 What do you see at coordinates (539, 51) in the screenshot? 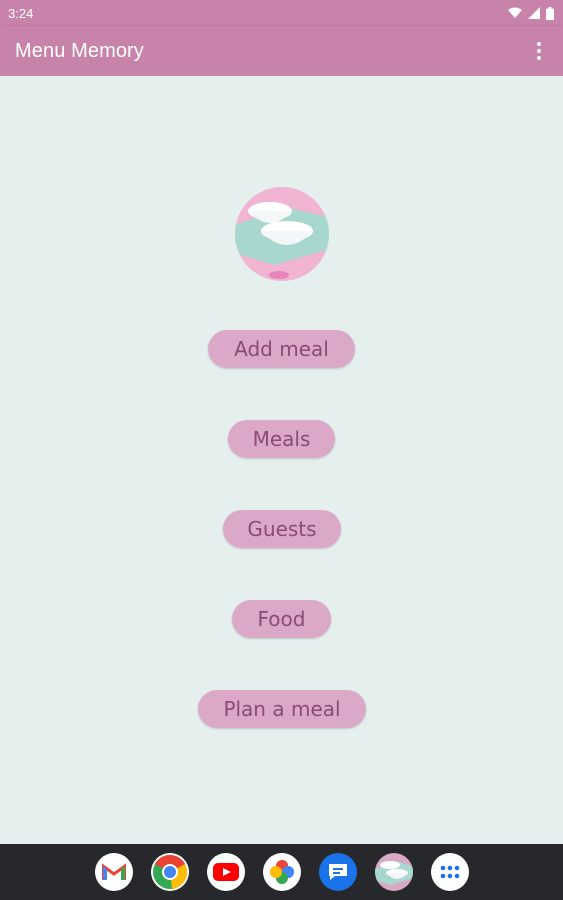
I see `more-vertical-icon` at bounding box center [539, 51].